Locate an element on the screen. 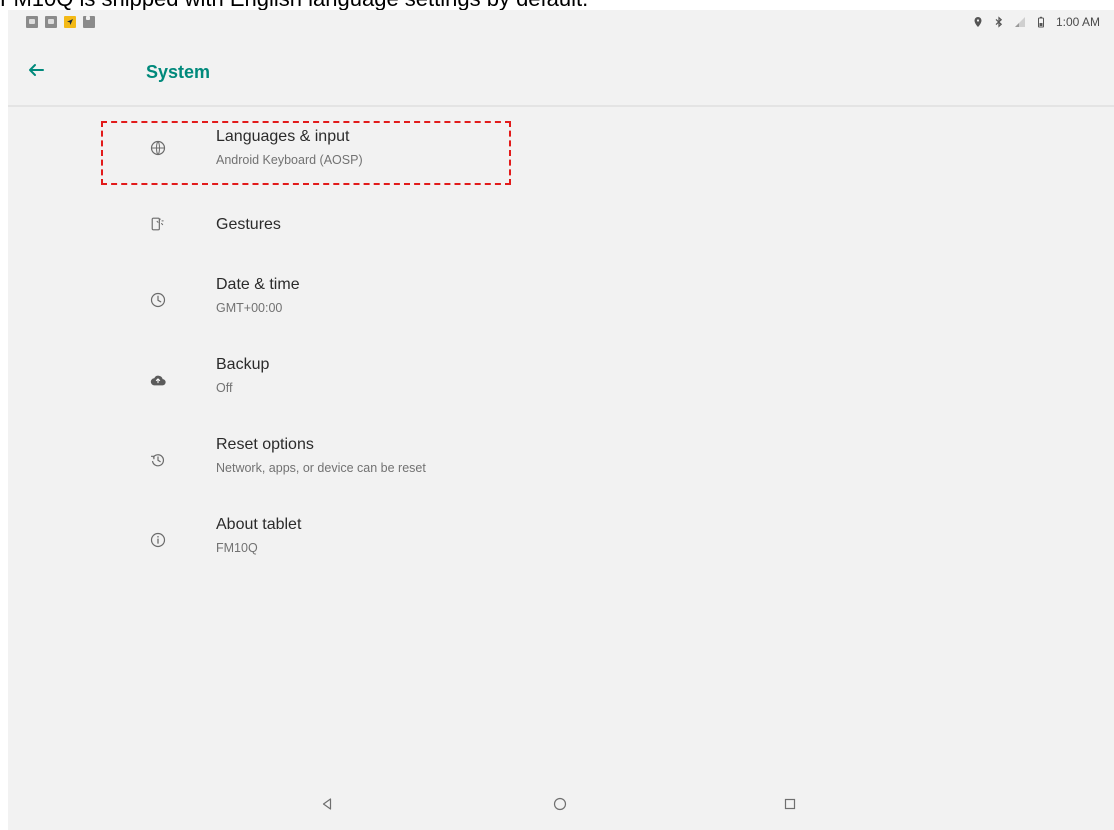 The height and width of the screenshot is (830, 1114). image-icon is located at coordinates (32, 22).